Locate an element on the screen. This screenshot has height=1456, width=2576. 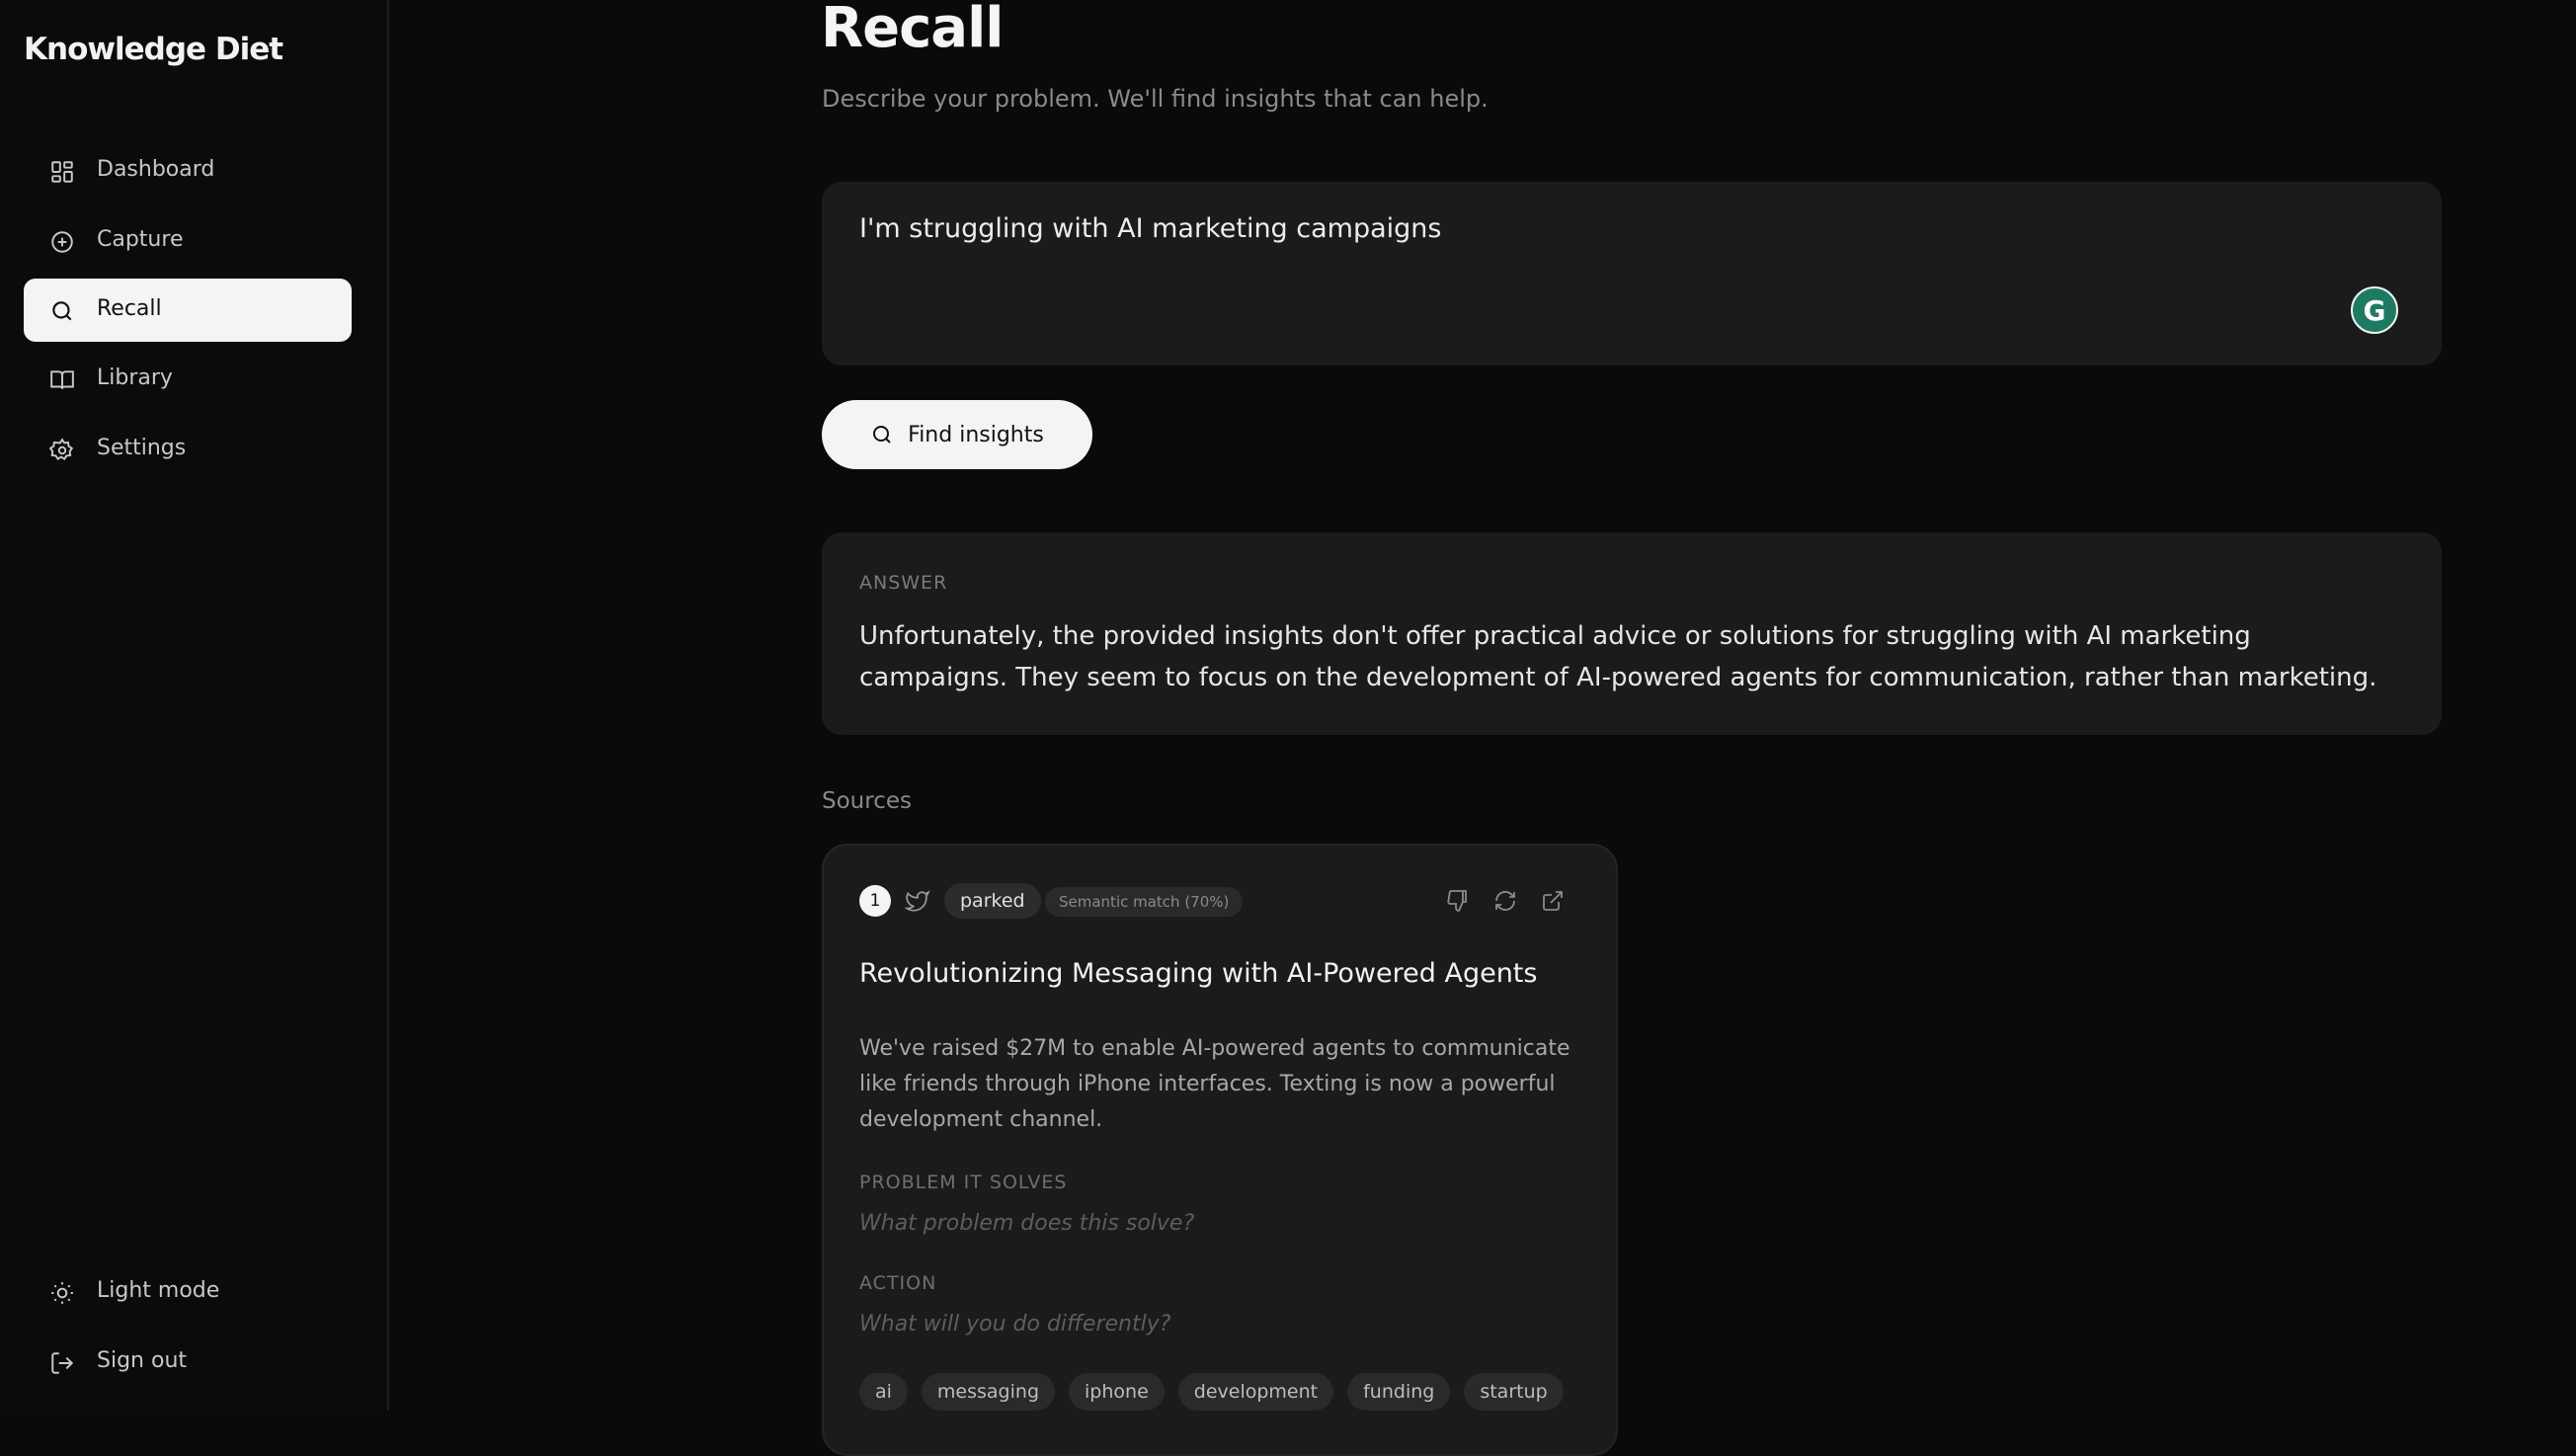
grammarly-icon: G is located at coordinates (2374, 310).